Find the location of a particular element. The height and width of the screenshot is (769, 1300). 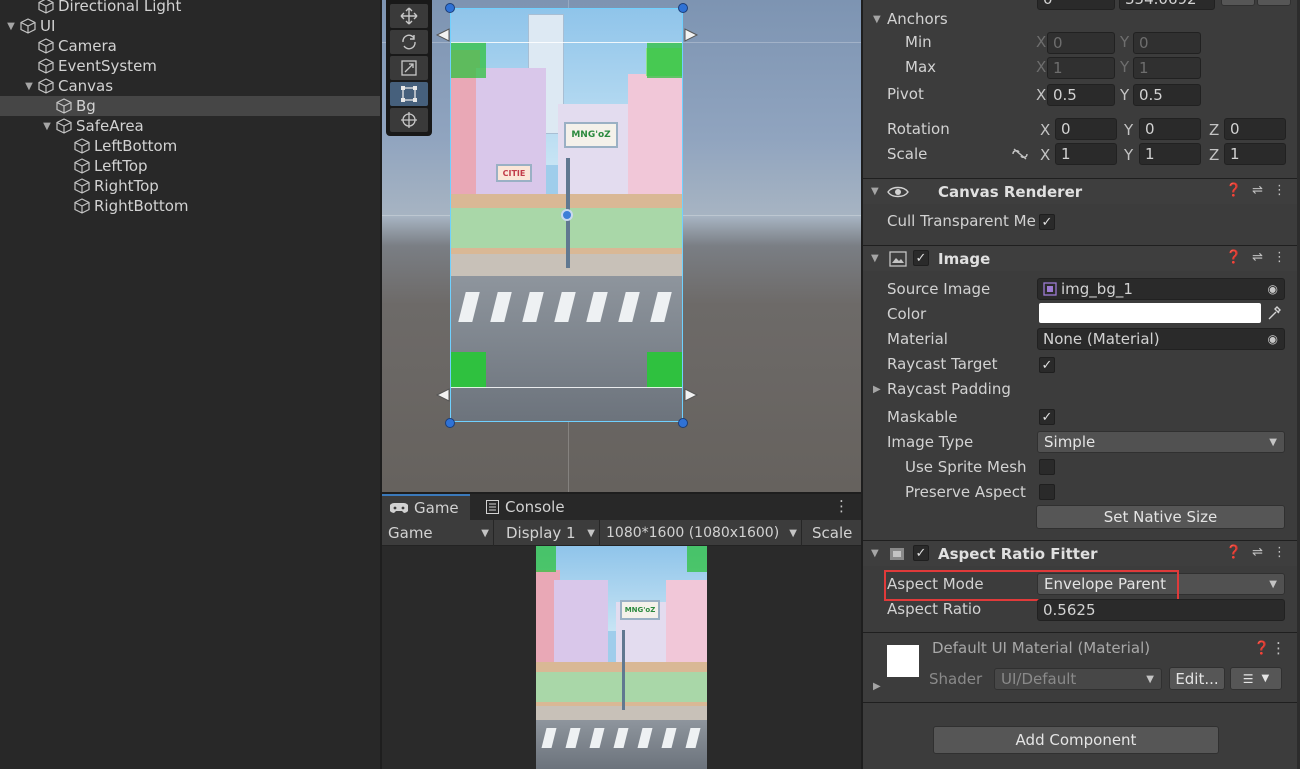

scale-slider-label: Scale is located at coordinates (833, 533).